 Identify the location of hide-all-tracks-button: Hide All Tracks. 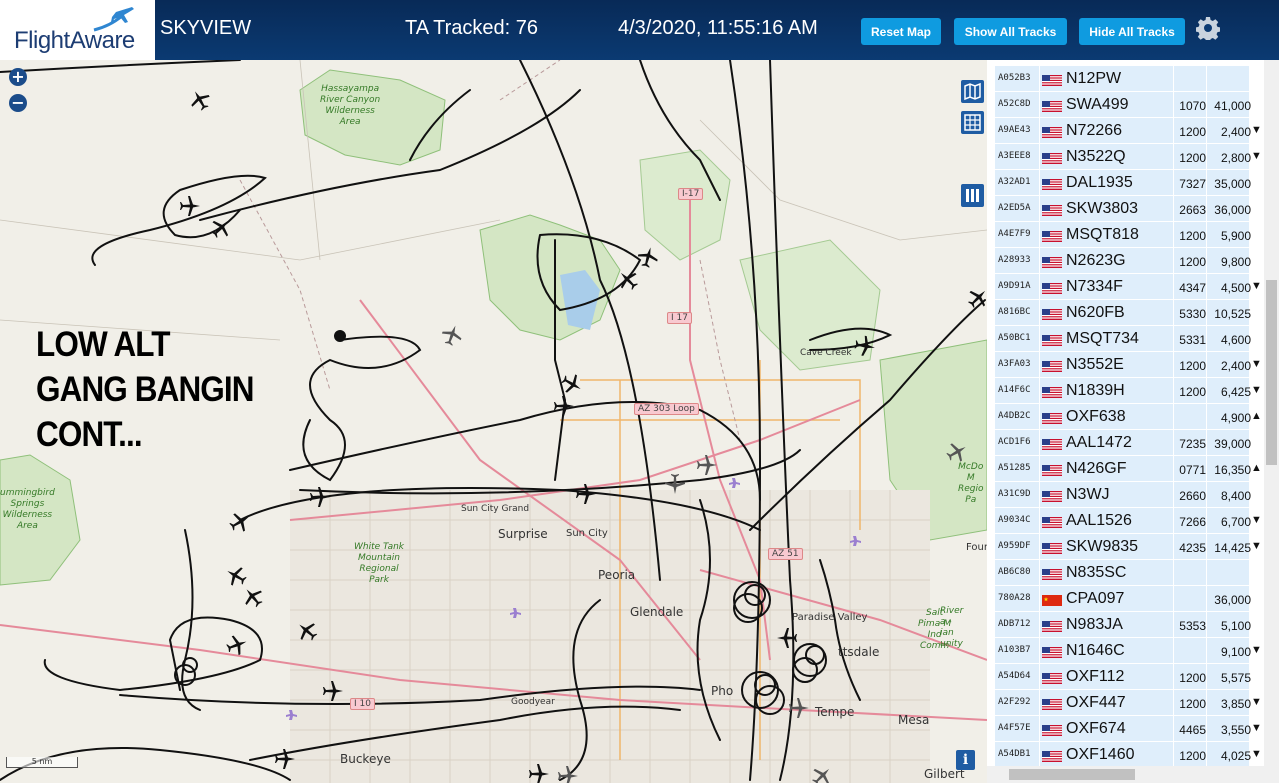
(1132, 31).